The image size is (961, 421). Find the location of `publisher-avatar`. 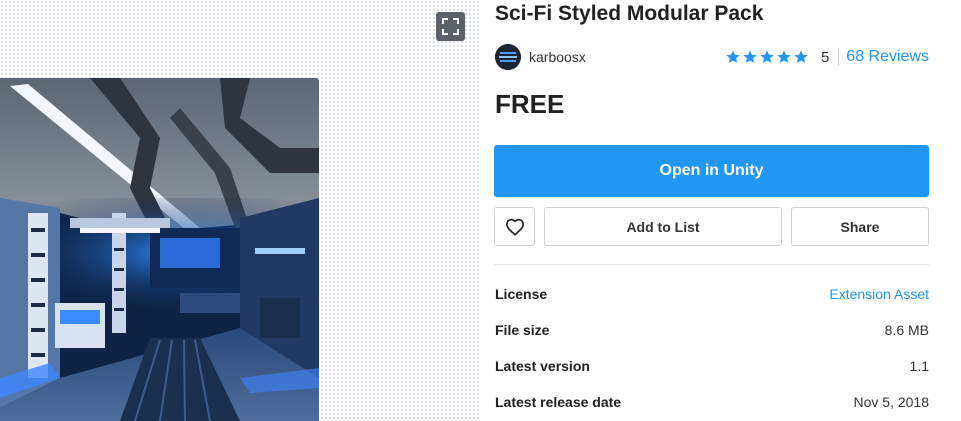

publisher-avatar is located at coordinates (508, 57).